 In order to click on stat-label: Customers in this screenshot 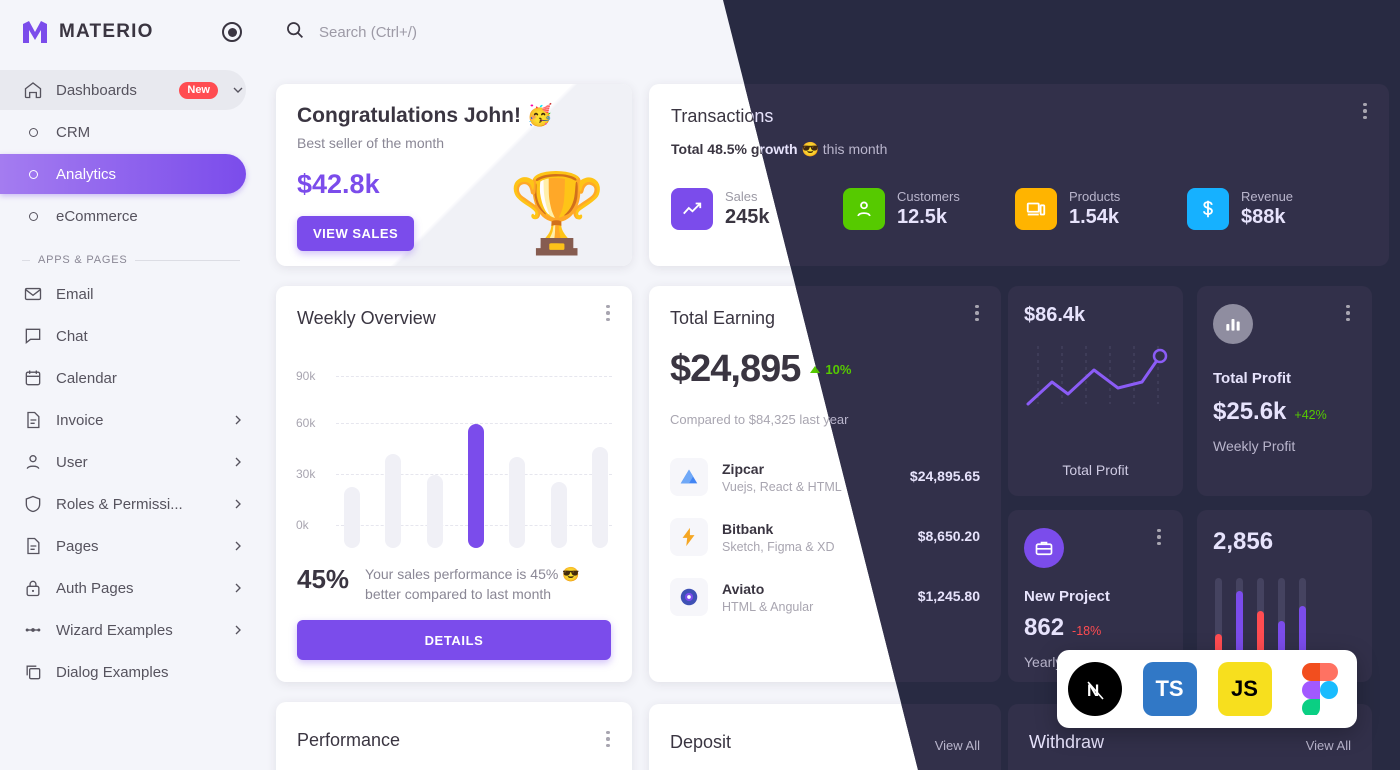, I will do `click(928, 196)`.